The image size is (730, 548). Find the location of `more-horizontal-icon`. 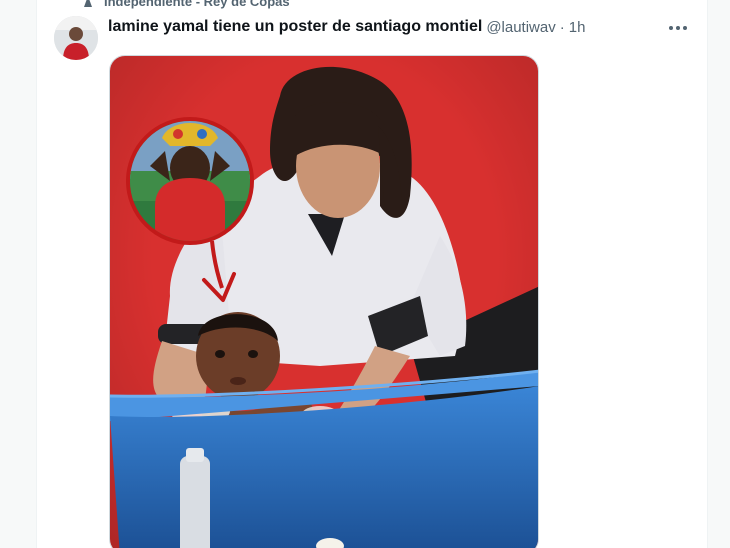

more-horizontal-icon is located at coordinates (678, 27).